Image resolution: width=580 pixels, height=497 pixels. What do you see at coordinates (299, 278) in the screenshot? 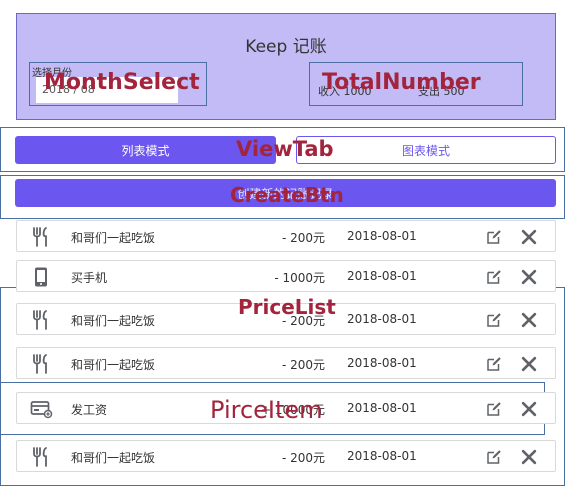
I see `price-item-amount: - 1000元` at bounding box center [299, 278].